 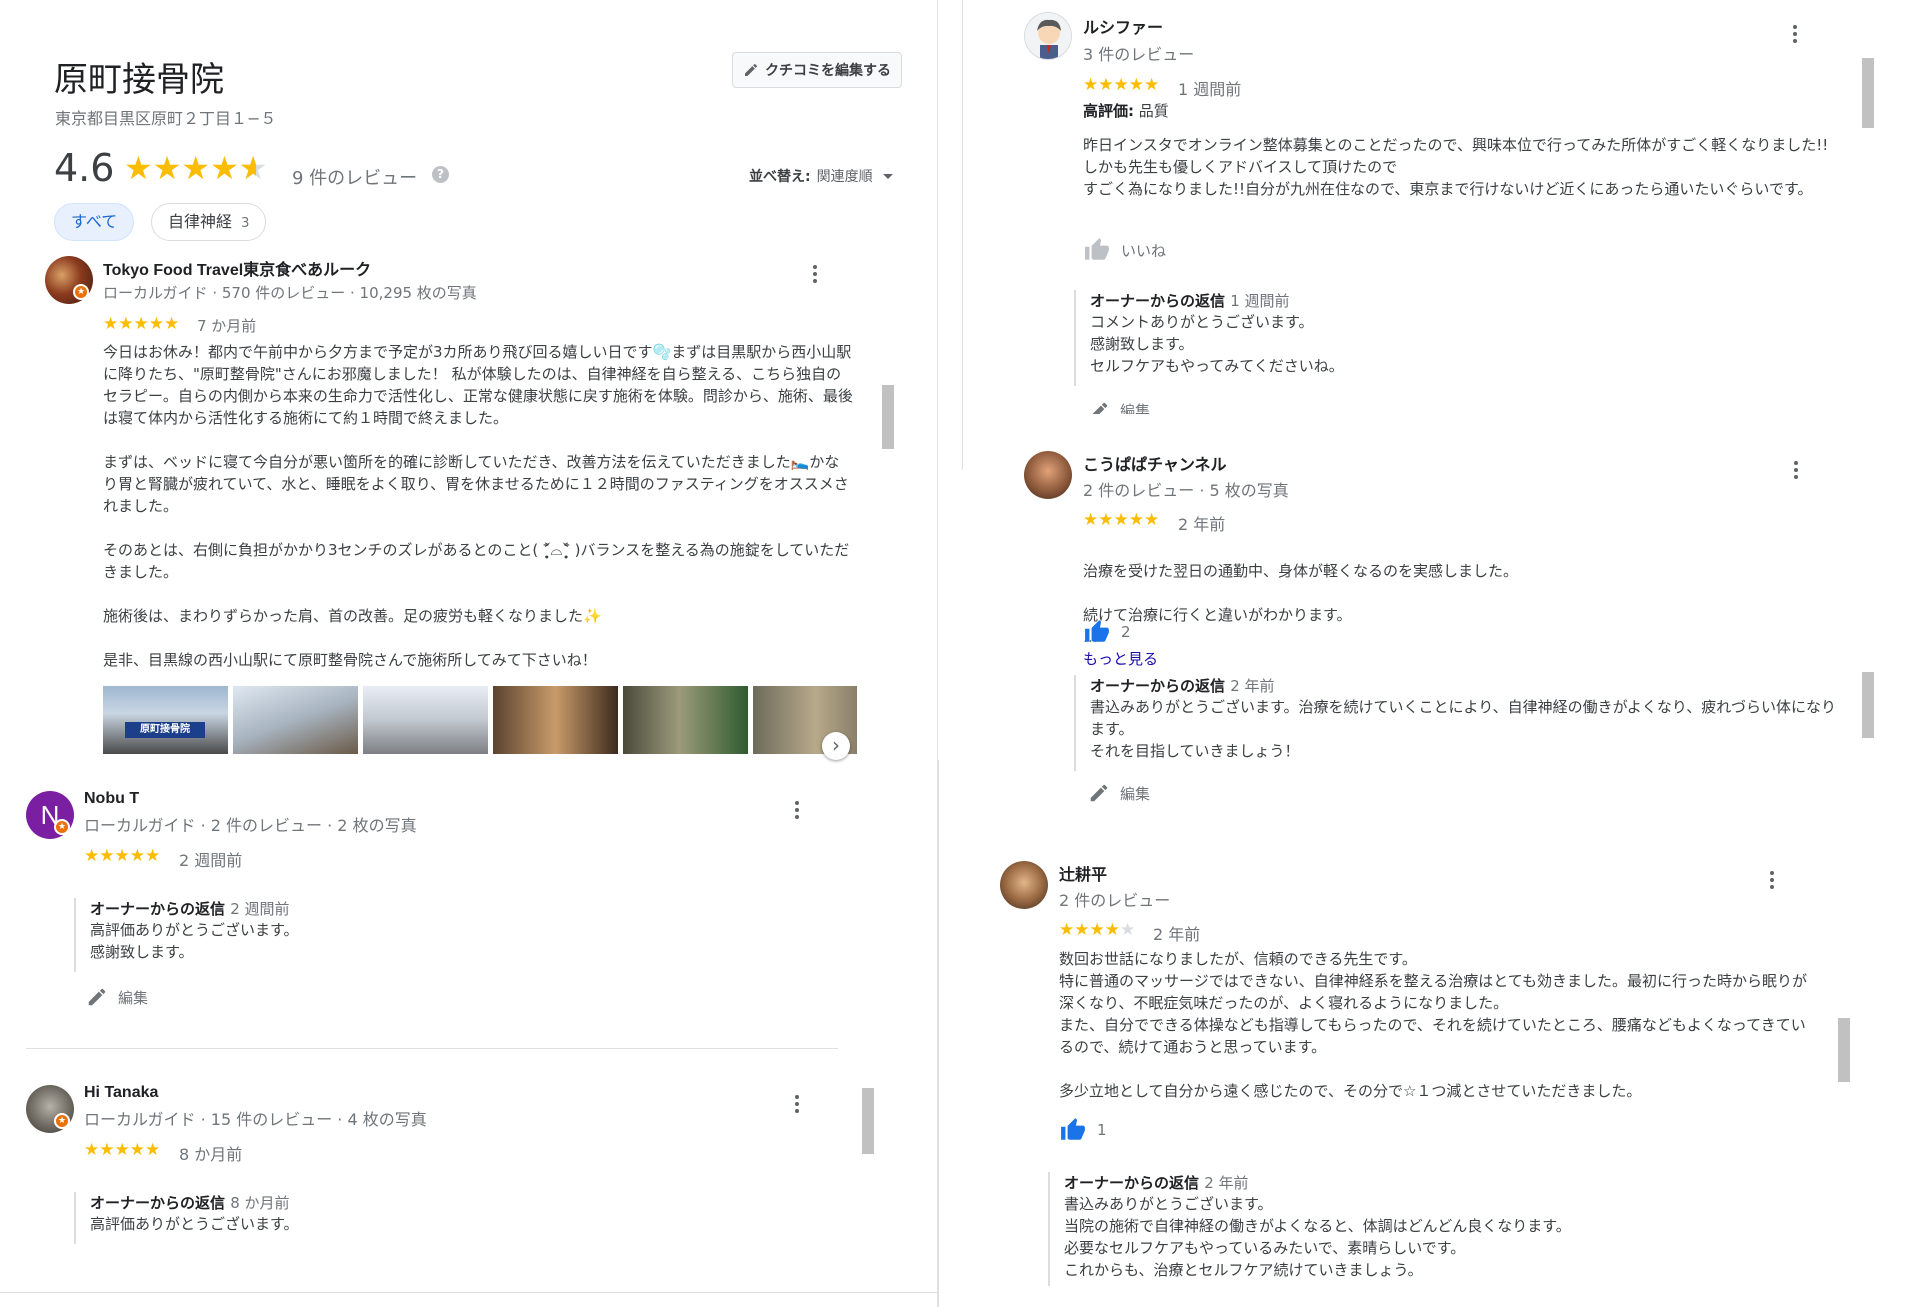 I want to click on reviewer-meta: ローカルガイド · 570 件のレビュー · 10,295 枚の写真, so click(x=290, y=293).